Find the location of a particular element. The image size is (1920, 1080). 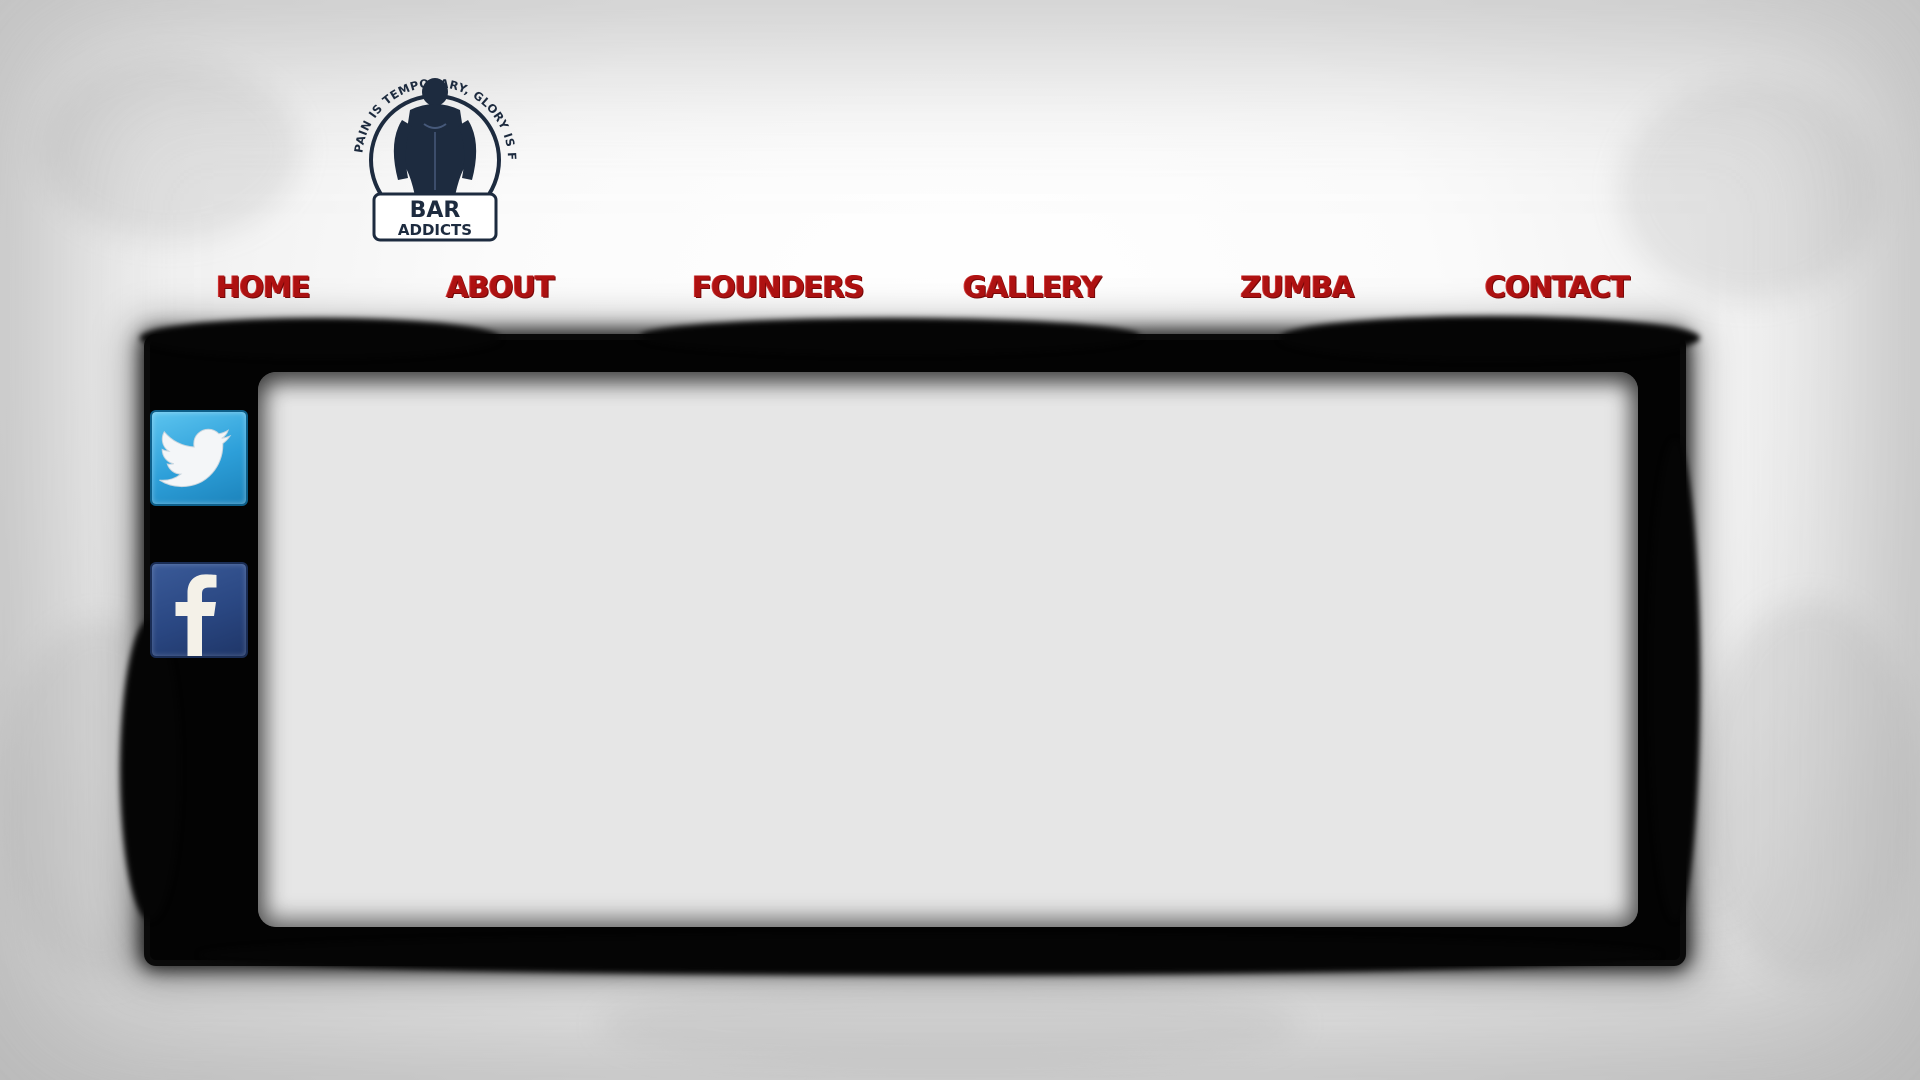

facebook-button is located at coordinates (199, 610).